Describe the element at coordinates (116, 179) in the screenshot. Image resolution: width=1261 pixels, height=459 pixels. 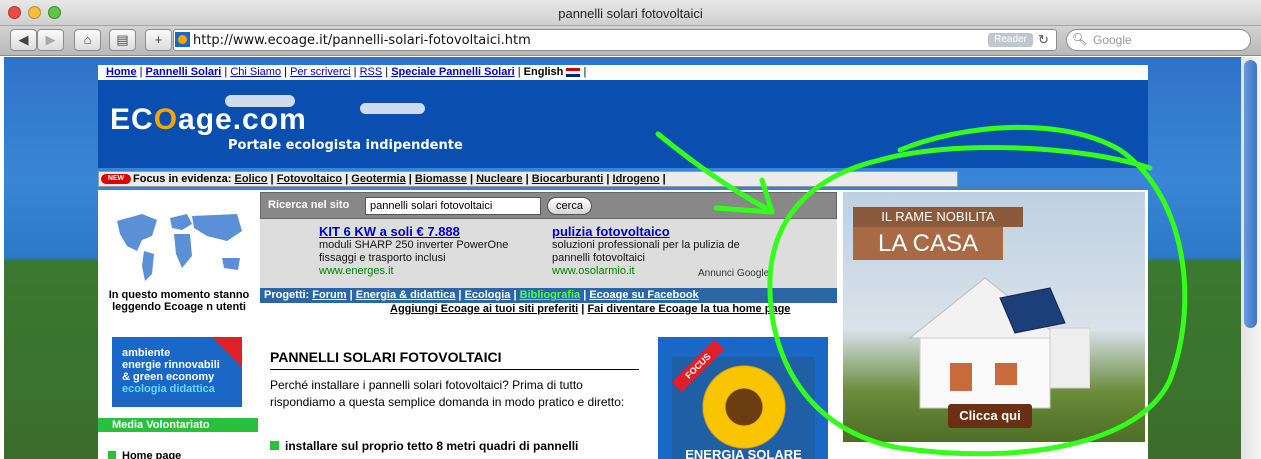
I see `new-badge: NEW` at that location.